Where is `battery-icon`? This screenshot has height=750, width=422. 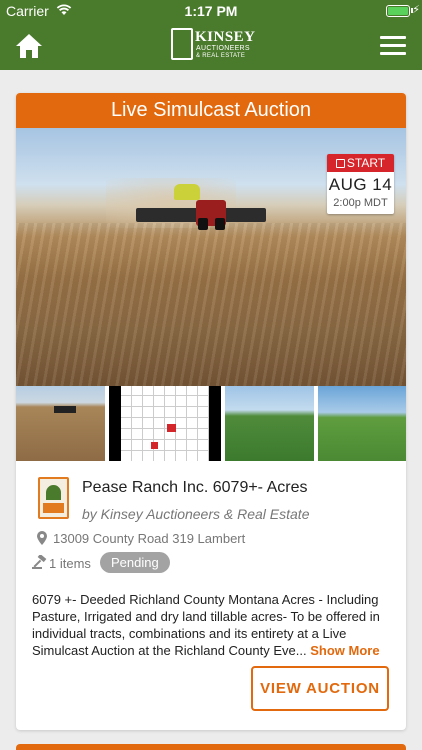
battery-icon is located at coordinates (398, 11).